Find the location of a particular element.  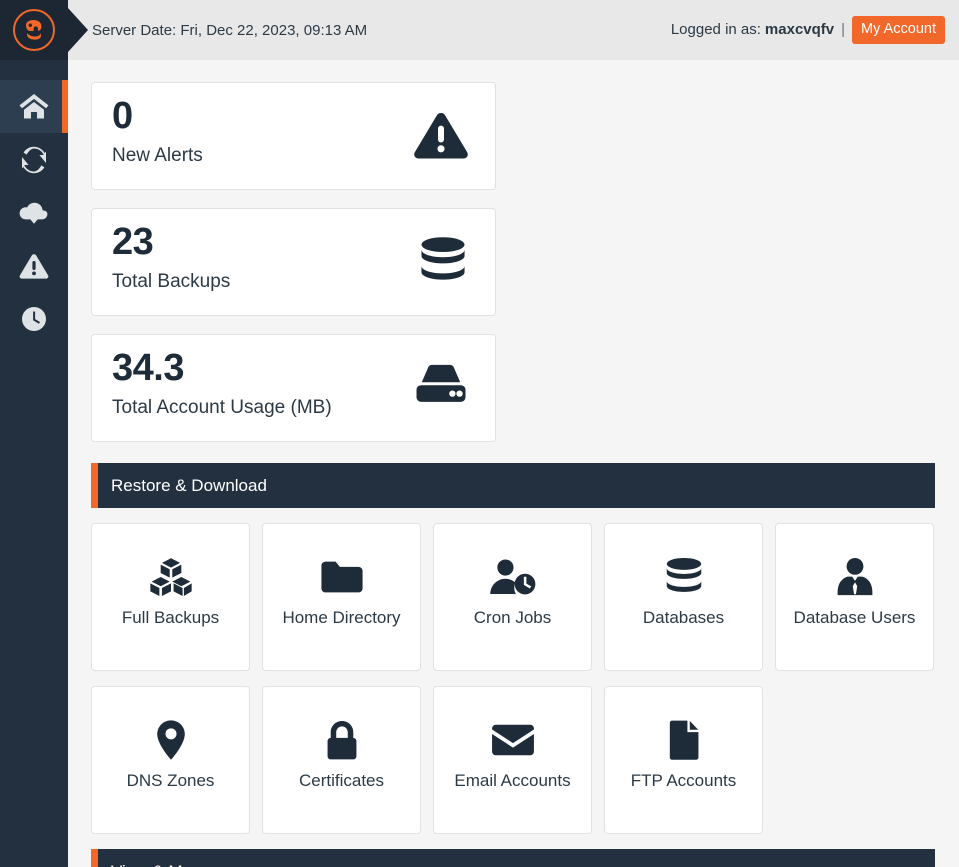

tile-label: Certificates is located at coordinates (341, 780).